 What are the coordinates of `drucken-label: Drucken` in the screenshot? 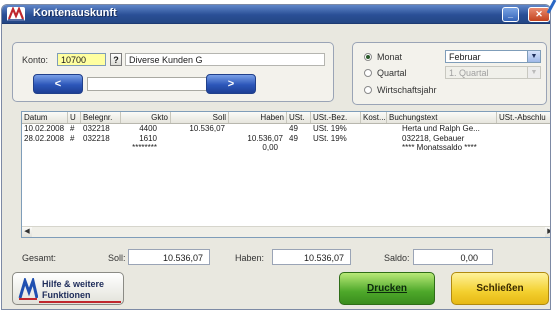 It's located at (386, 288).